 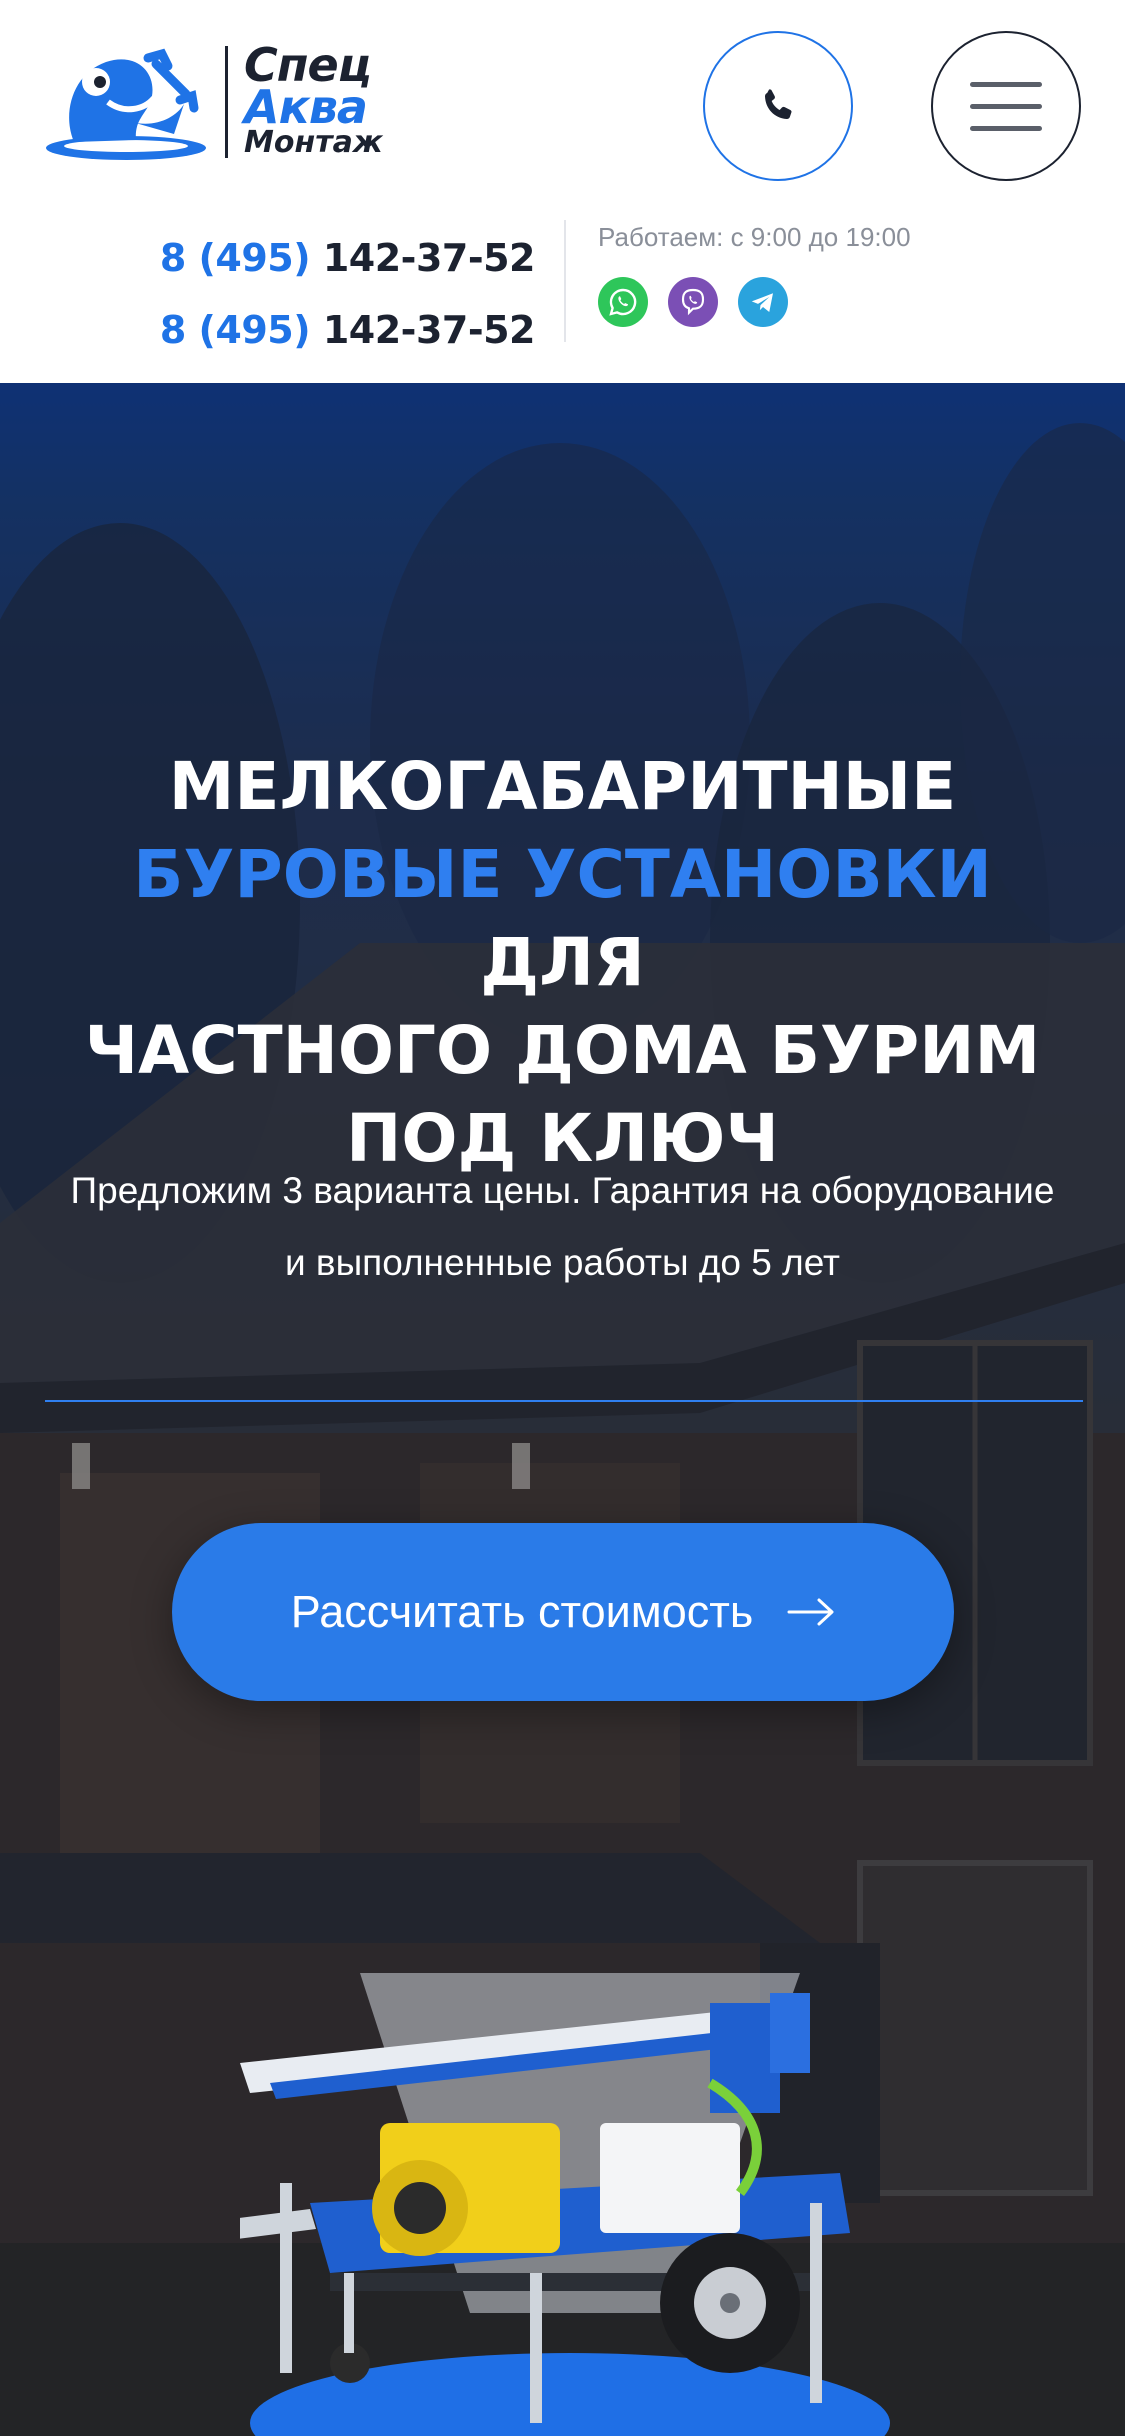 What do you see at coordinates (565, 281) in the screenshot?
I see `contact-divider` at bounding box center [565, 281].